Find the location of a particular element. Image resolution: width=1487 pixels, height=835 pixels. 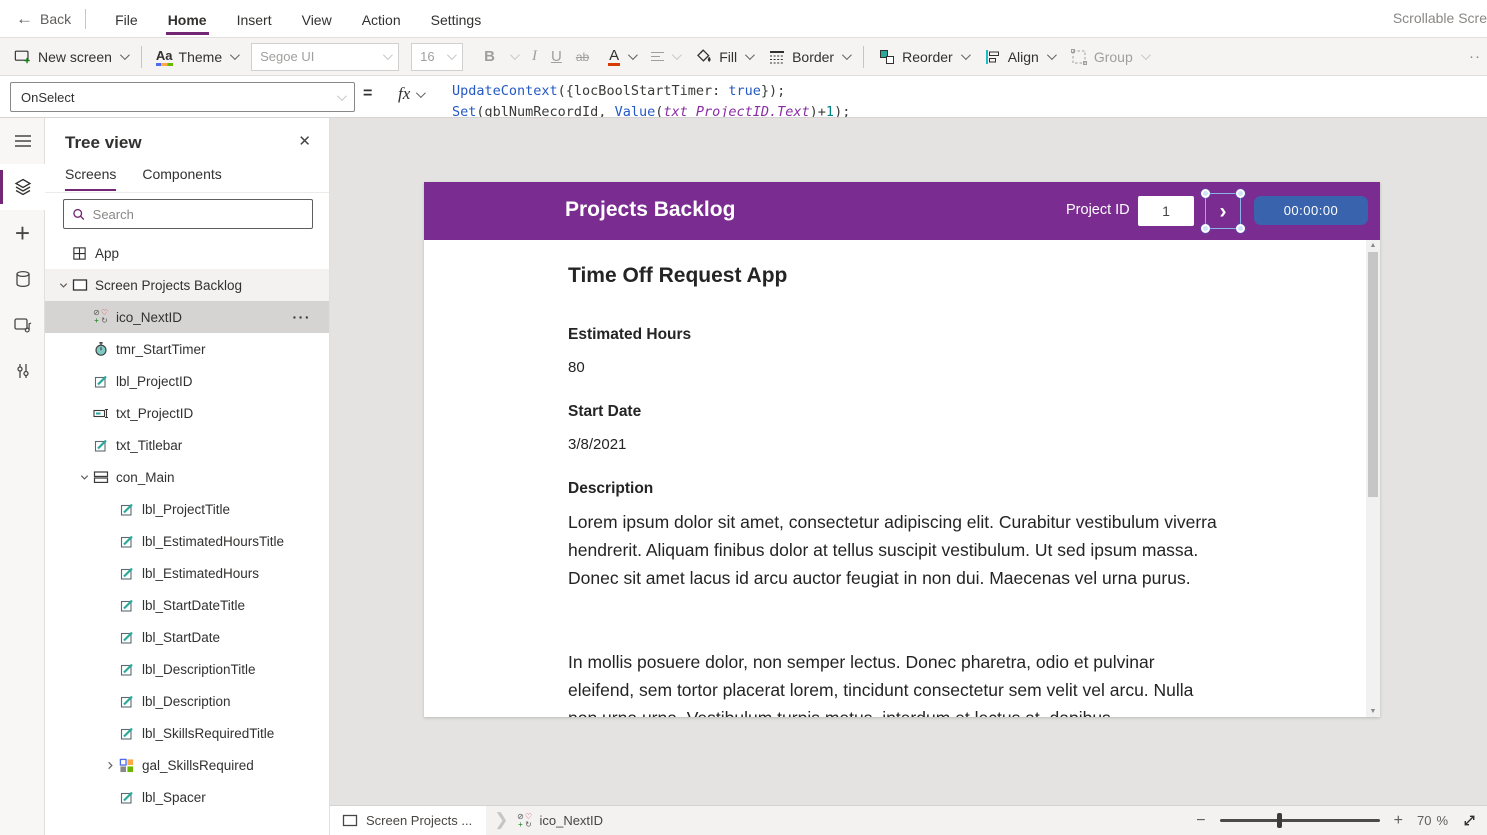

back-button: ← Back is located at coordinates (43, 19).